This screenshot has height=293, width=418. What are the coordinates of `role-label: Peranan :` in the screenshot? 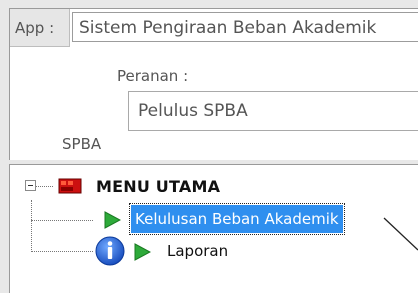 It's located at (153, 76).